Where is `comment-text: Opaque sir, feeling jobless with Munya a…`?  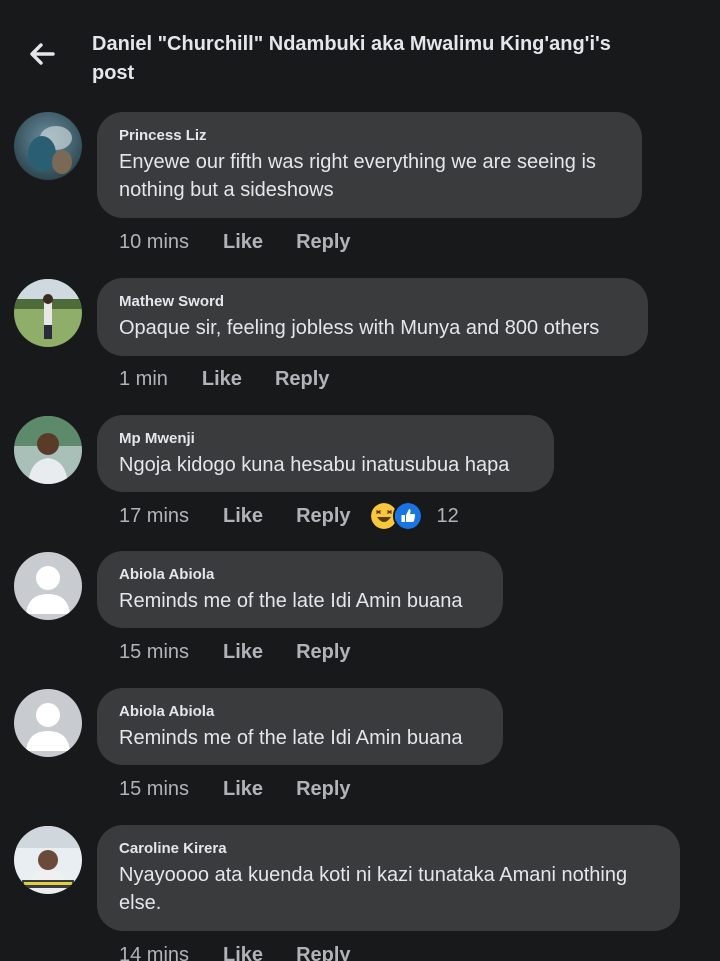 comment-text: Opaque sir, feeling jobless with Munya a… is located at coordinates (359, 328).